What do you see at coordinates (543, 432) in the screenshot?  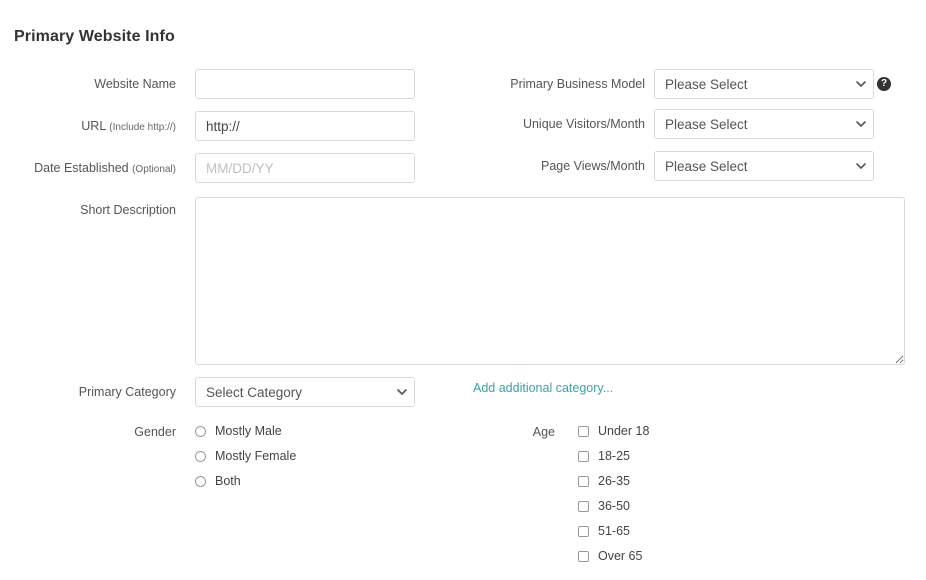 I see `age-label-text: Age` at bounding box center [543, 432].